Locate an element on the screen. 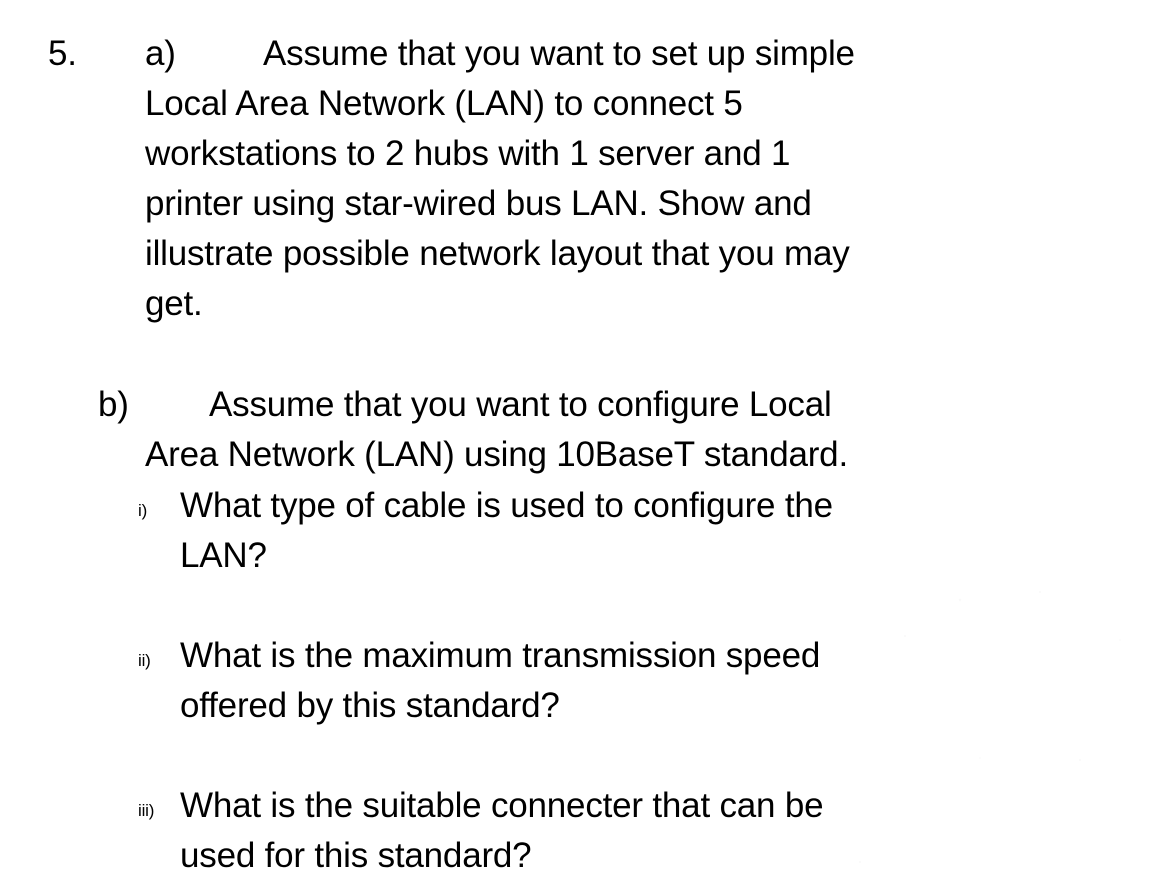  subitem-i-marker: i) is located at coordinates (143, 510).